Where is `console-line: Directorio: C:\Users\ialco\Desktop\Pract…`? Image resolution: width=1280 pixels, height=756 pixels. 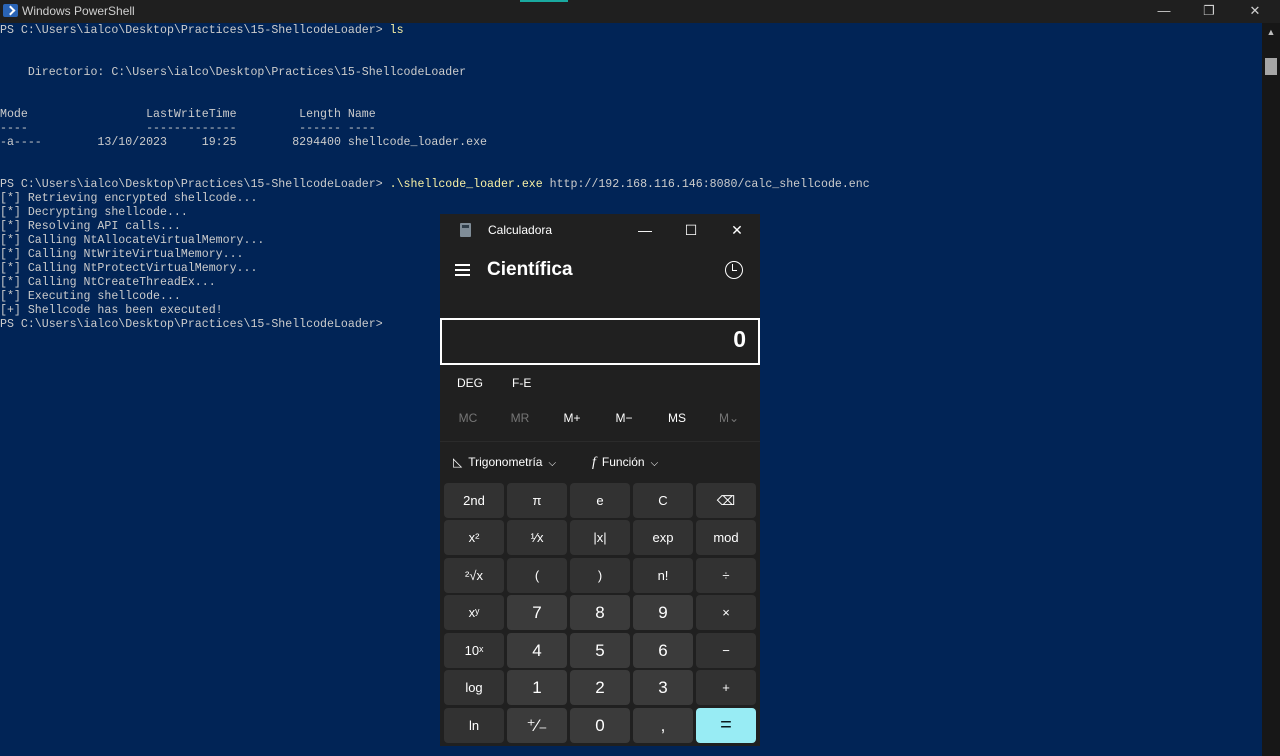 console-line: Directorio: C:\Users\ialco\Desktop\Pract… is located at coordinates (233, 73).